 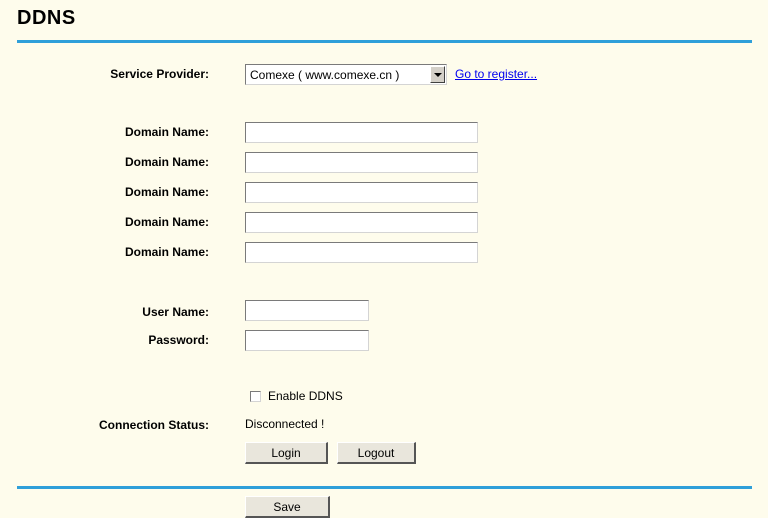 What do you see at coordinates (166, 162) in the screenshot?
I see `domain-name-label-2: Domain Name:` at bounding box center [166, 162].